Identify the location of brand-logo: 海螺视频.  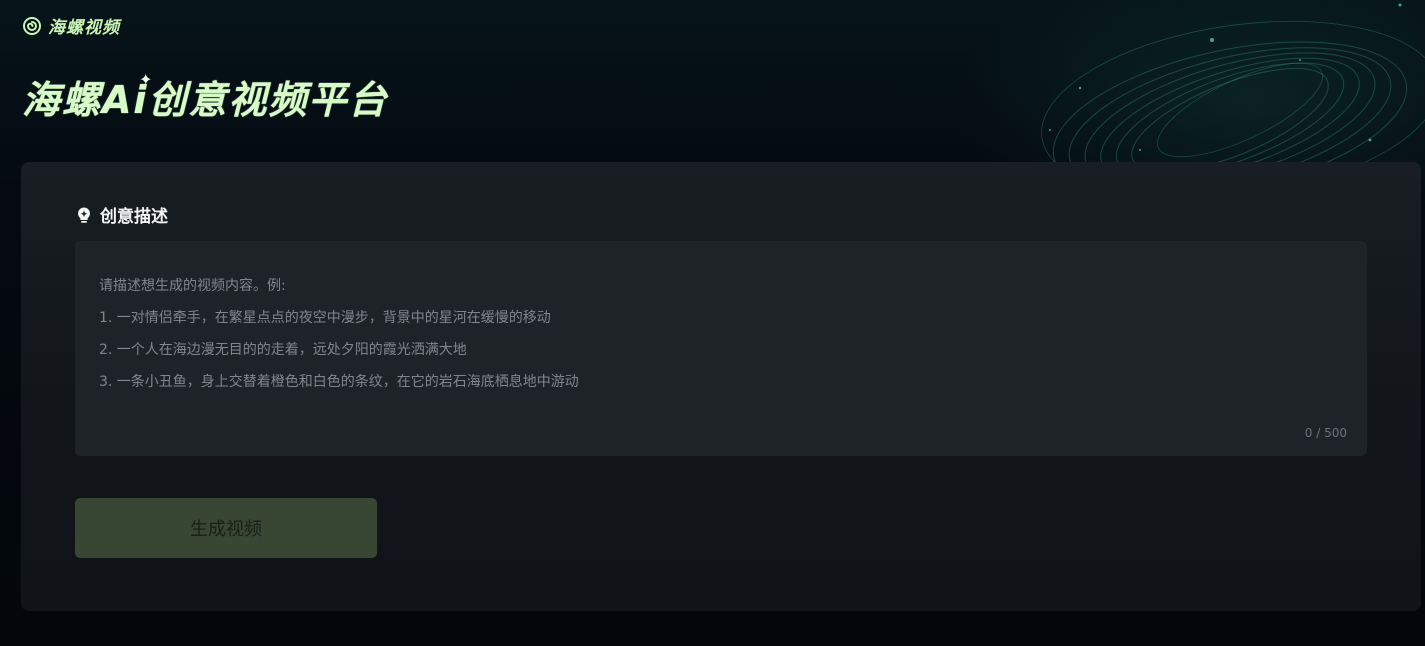
(71, 25).